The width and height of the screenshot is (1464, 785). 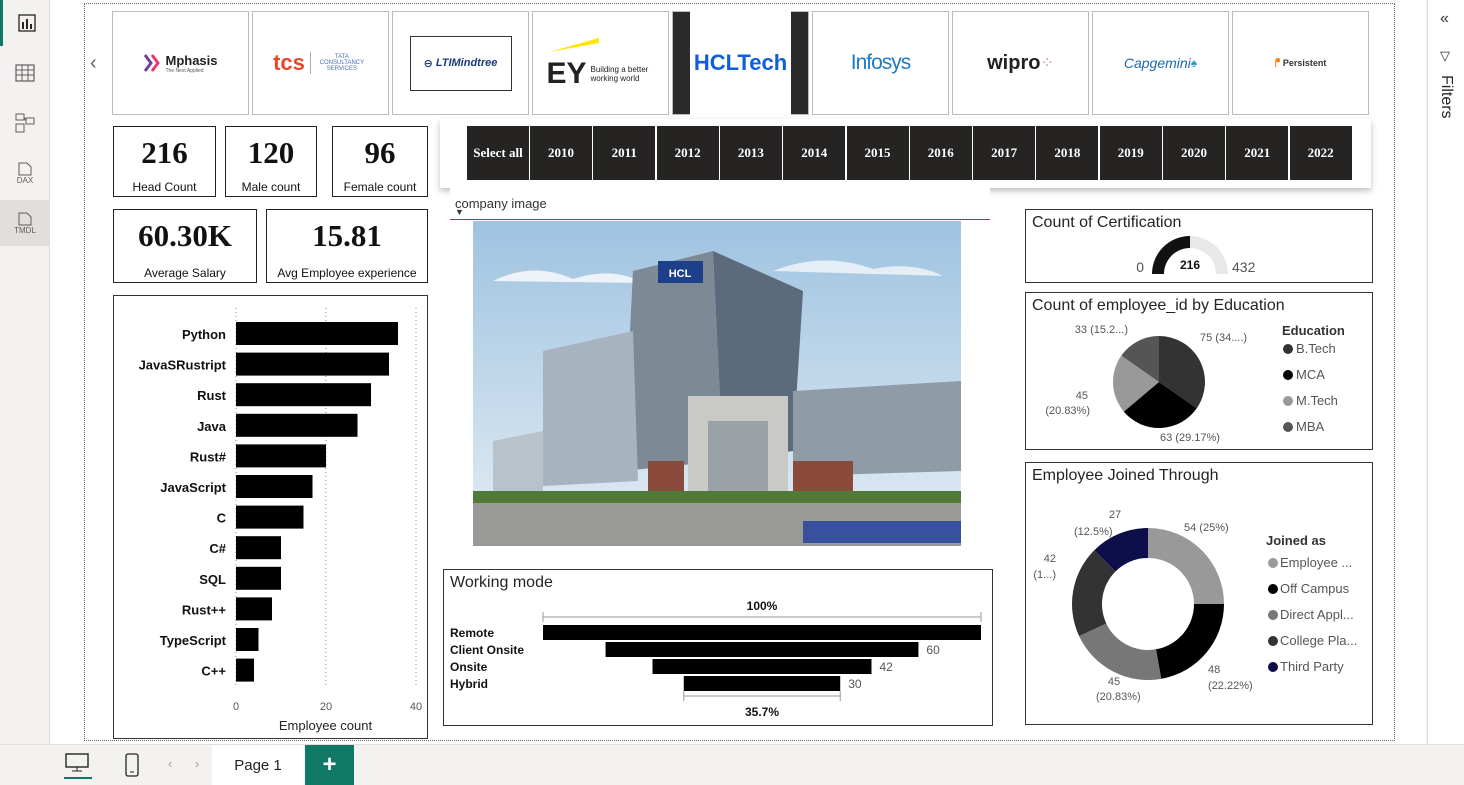 What do you see at coordinates (855, 684) in the screenshot?
I see `funnel-value-Hybrid: 30` at bounding box center [855, 684].